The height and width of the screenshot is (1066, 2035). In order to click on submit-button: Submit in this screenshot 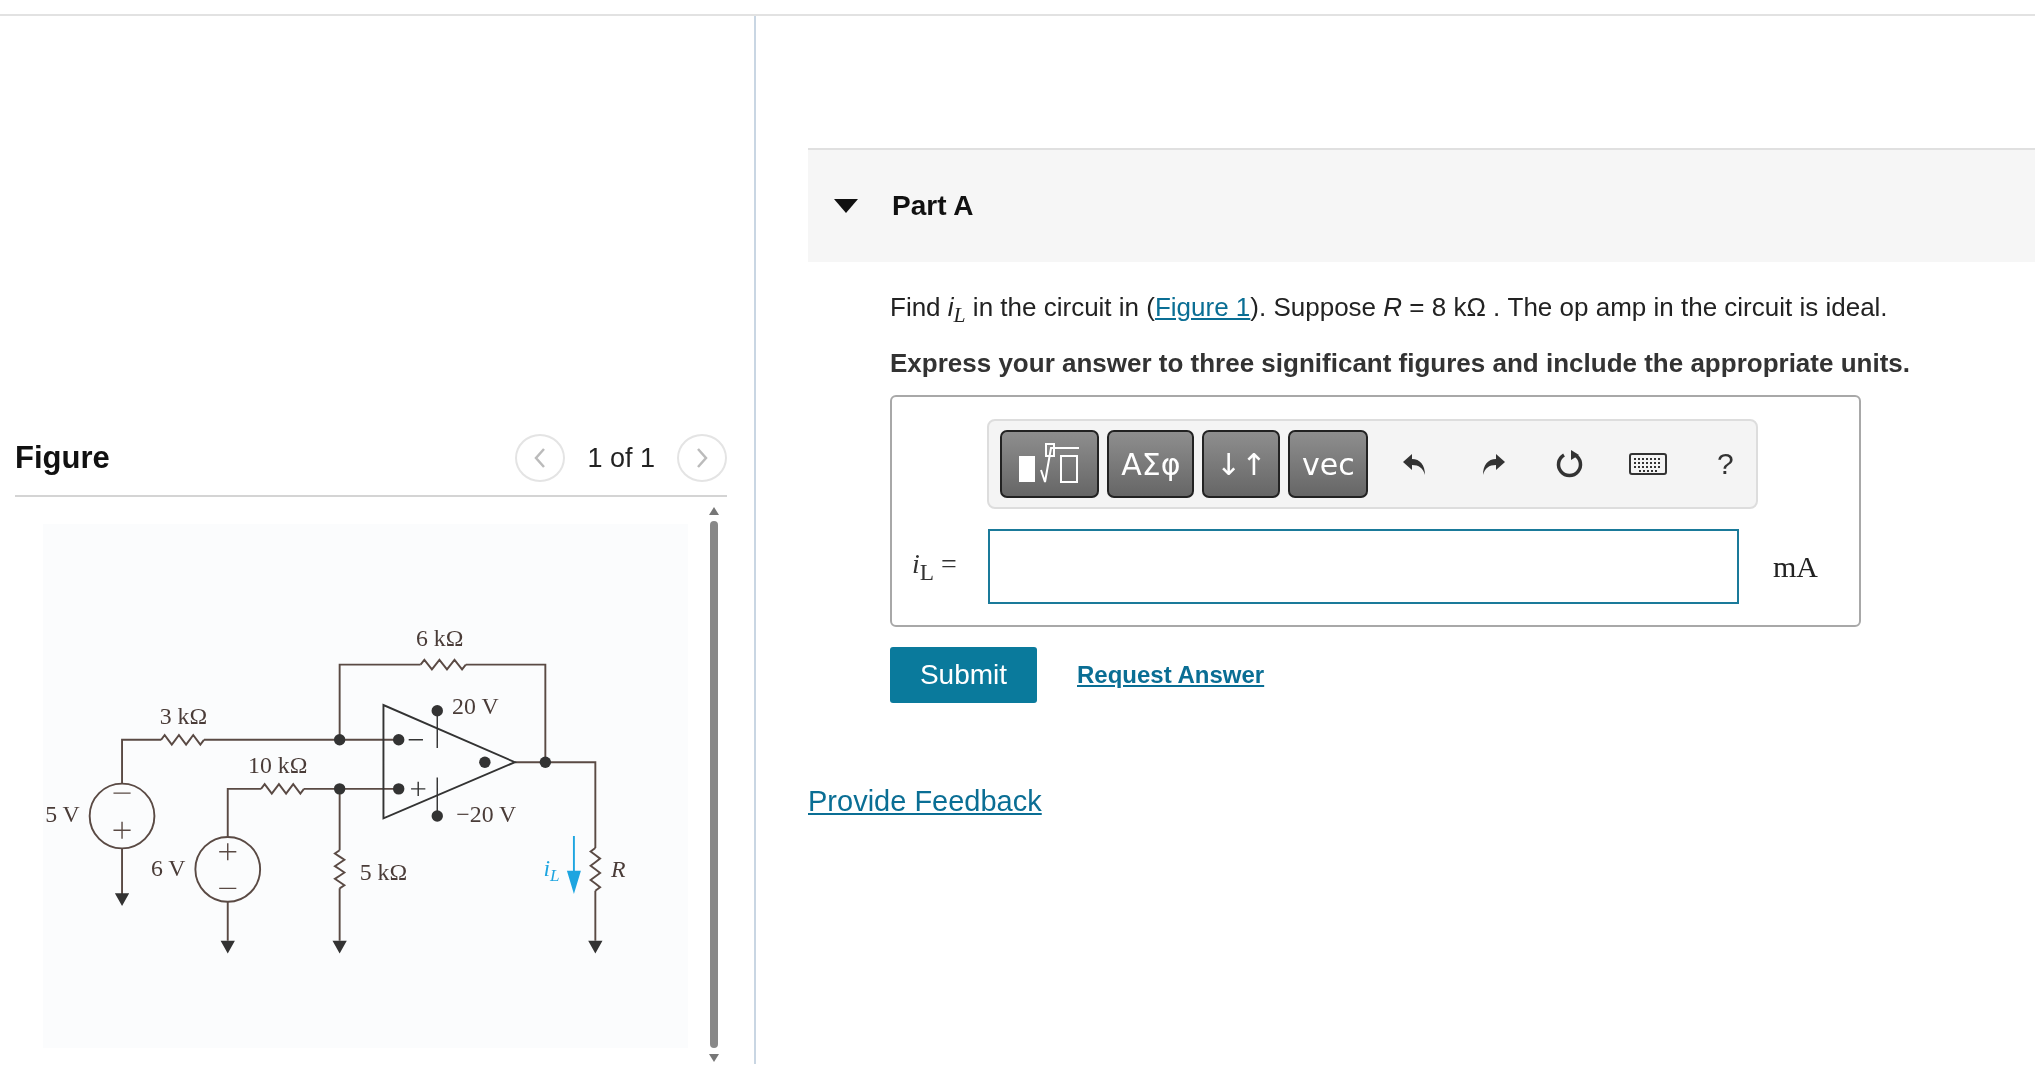, I will do `click(963, 675)`.